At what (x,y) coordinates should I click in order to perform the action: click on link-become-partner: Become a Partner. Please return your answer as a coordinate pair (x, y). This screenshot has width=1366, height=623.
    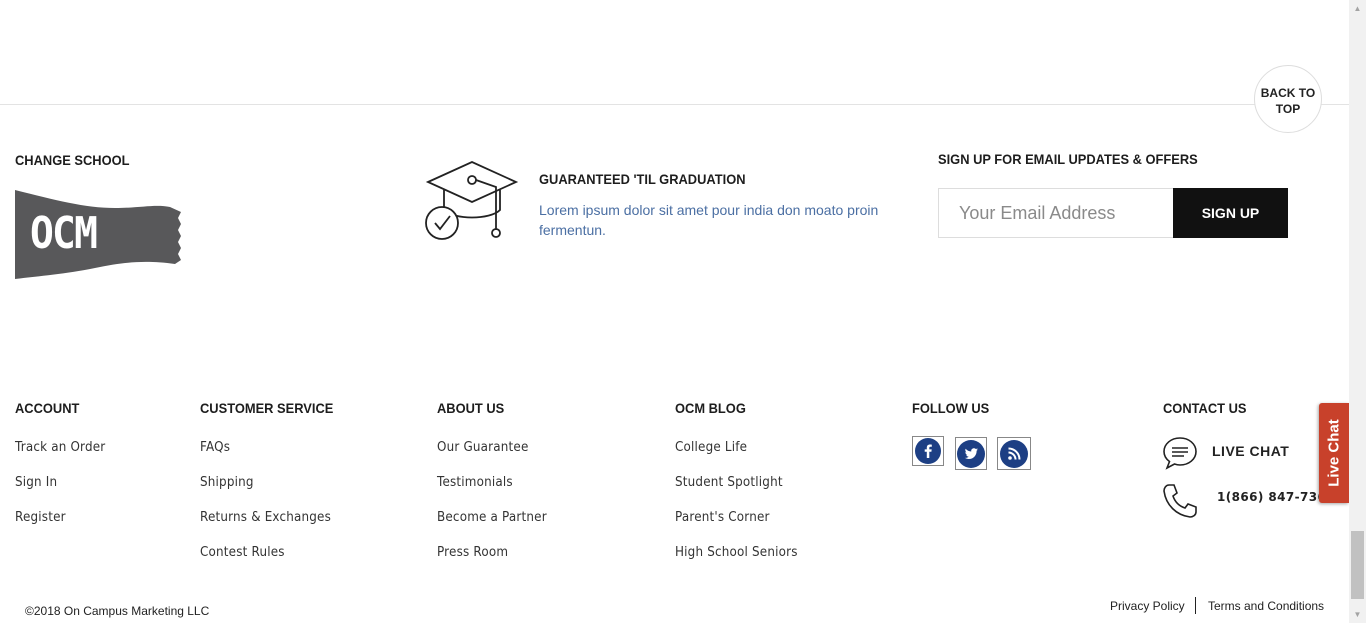
    Looking at the image, I should click on (492, 517).